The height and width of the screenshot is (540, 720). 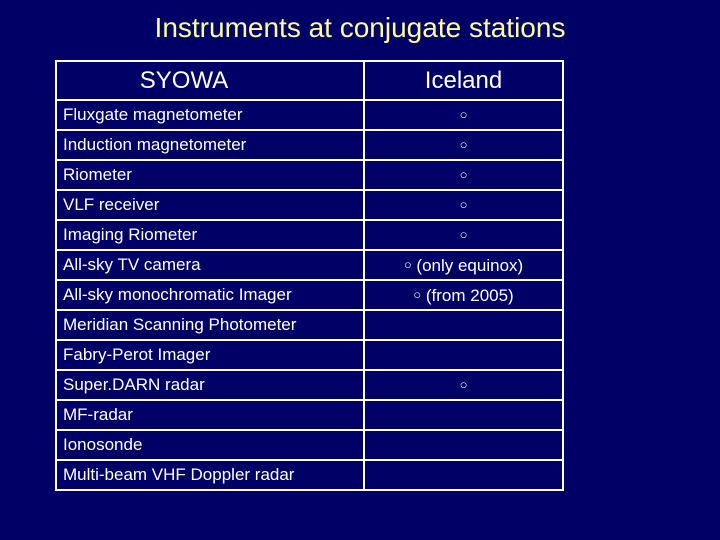 What do you see at coordinates (210, 416) in the screenshot?
I see `instrument-name-cell: MF-radar` at bounding box center [210, 416].